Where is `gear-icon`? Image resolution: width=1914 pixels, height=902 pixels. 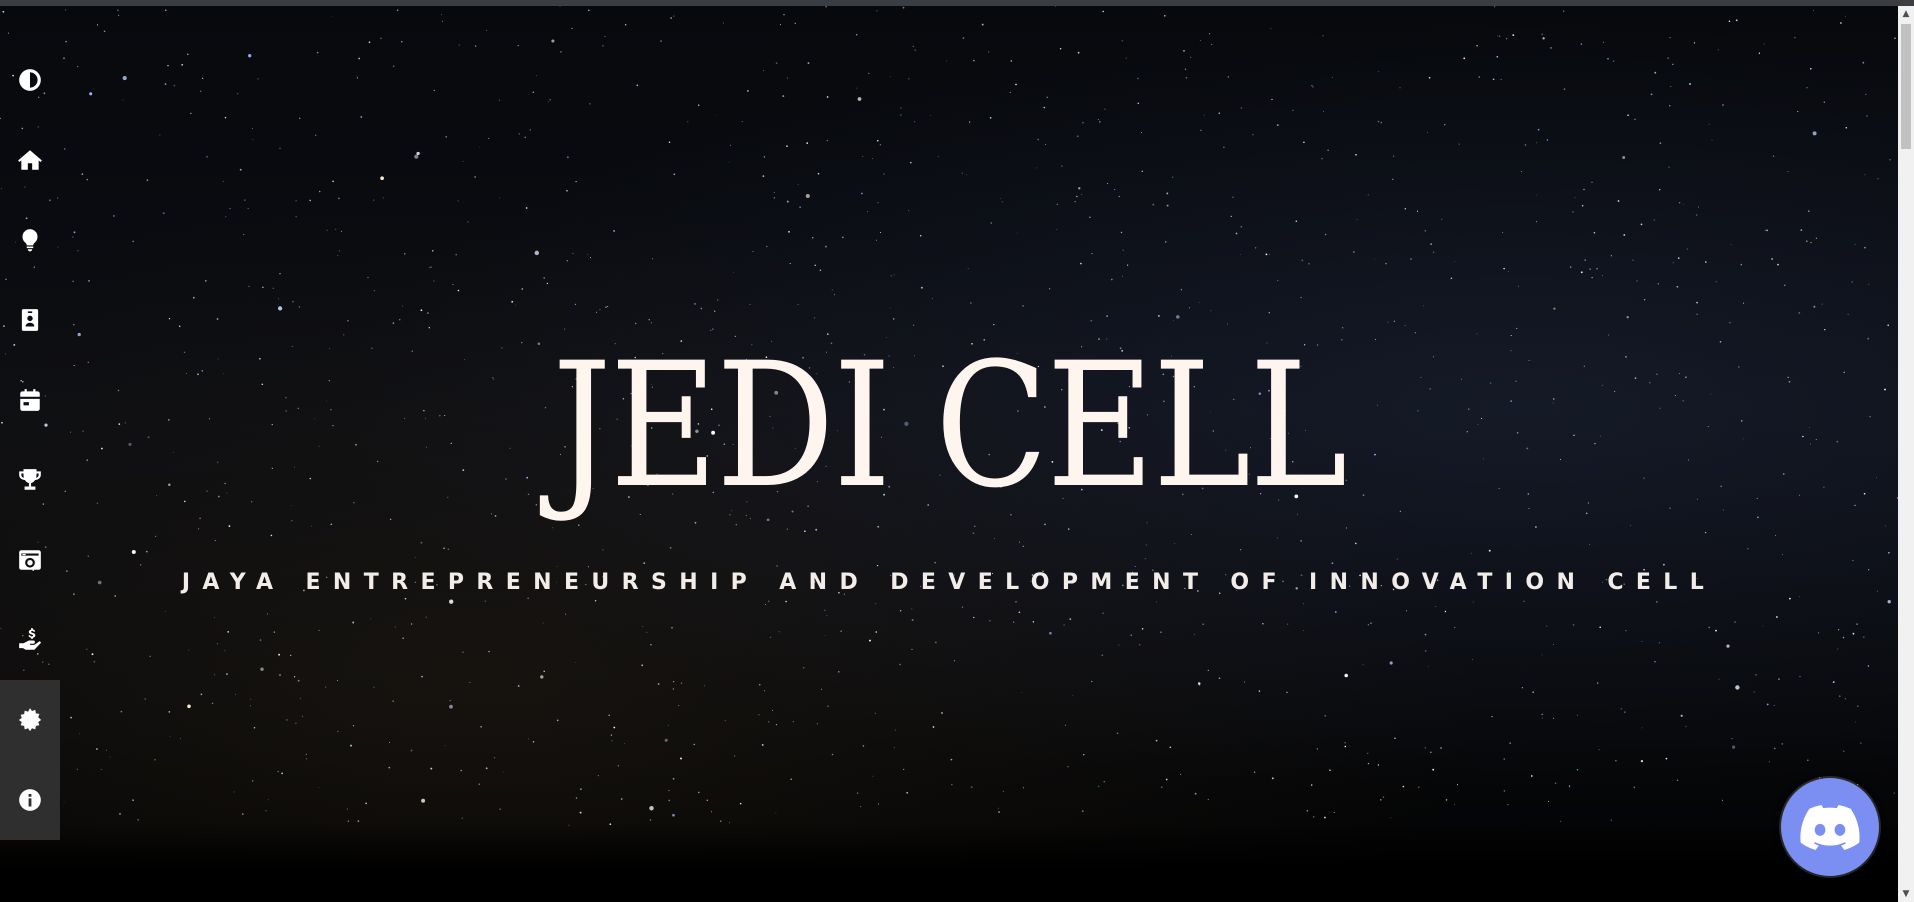
gear-icon is located at coordinates (30, 720).